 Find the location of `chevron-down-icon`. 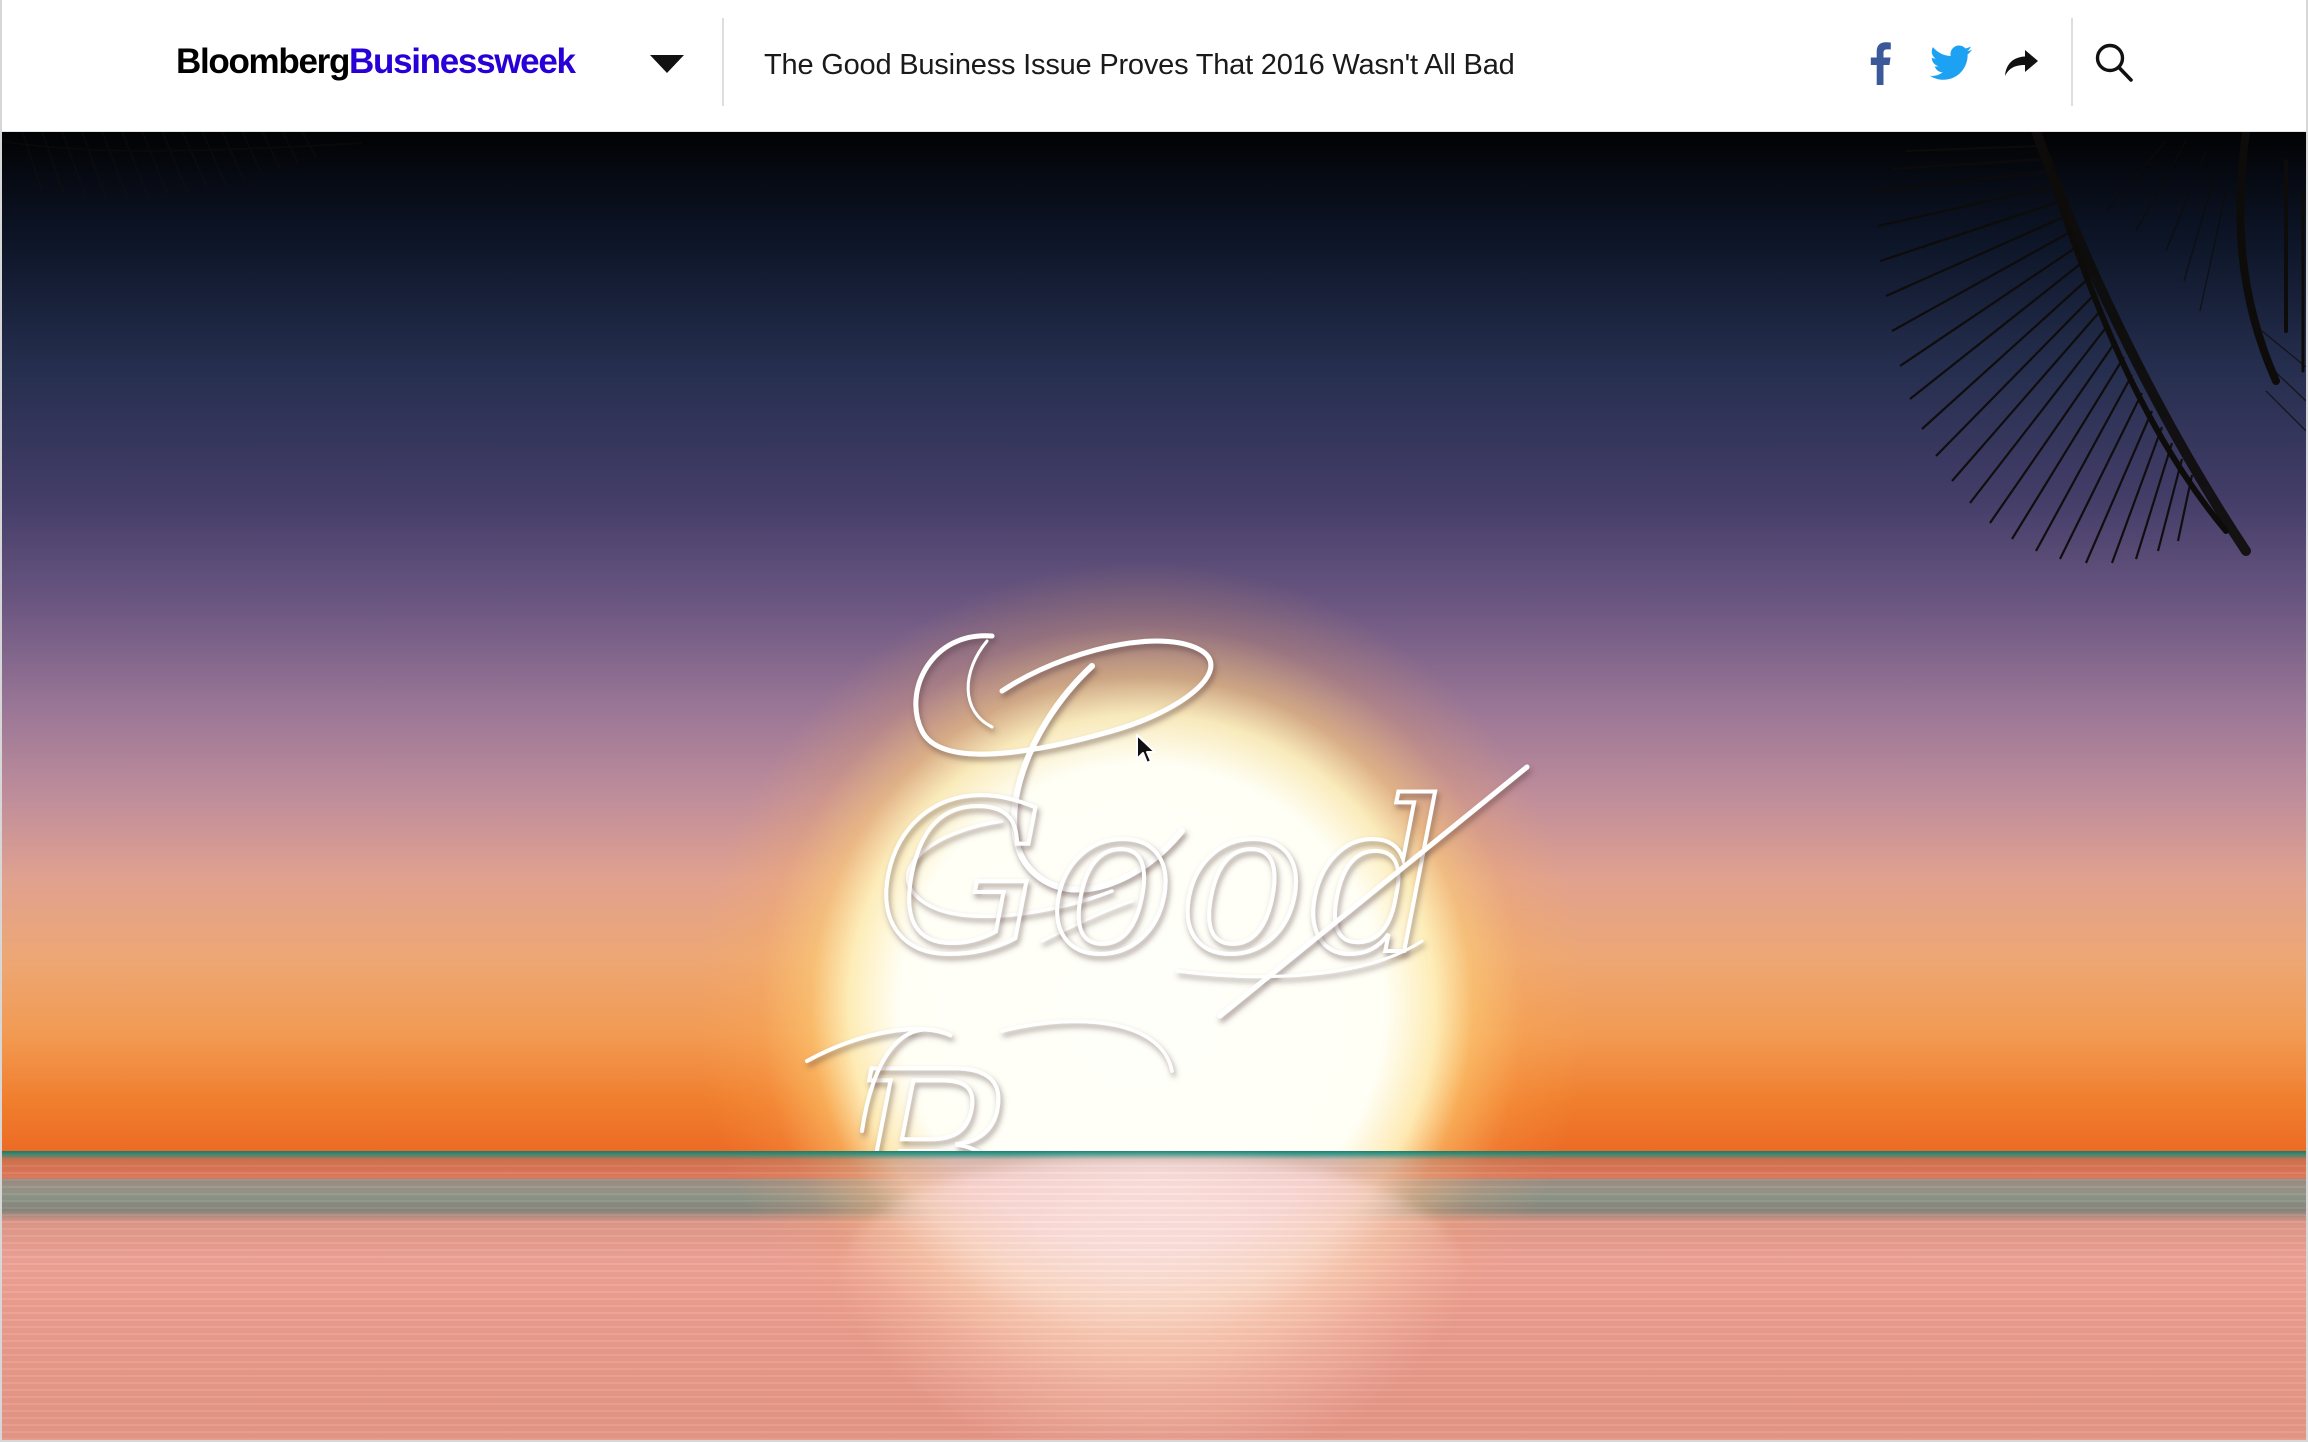

chevron-down-icon is located at coordinates (667, 64).